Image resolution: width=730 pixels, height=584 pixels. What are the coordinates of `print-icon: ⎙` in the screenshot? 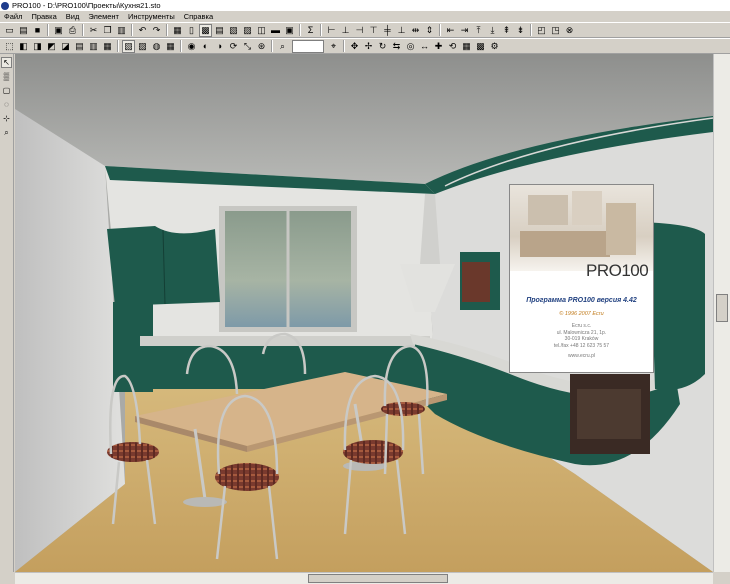 It's located at (72, 30).